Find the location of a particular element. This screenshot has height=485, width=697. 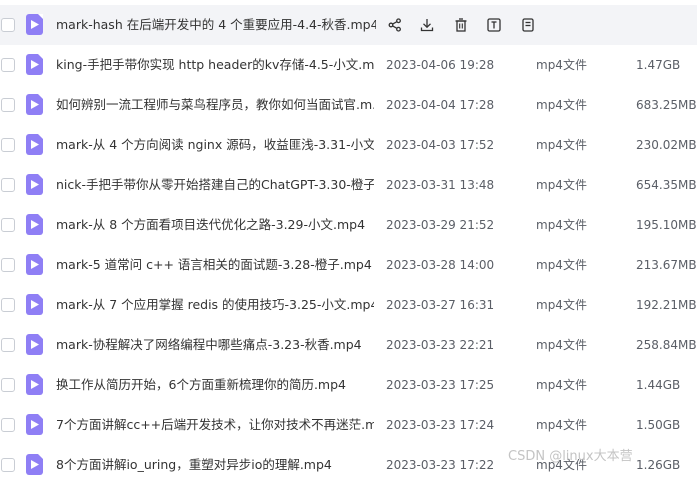

file-size: 192.21MB is located at coordinates (666, 305).